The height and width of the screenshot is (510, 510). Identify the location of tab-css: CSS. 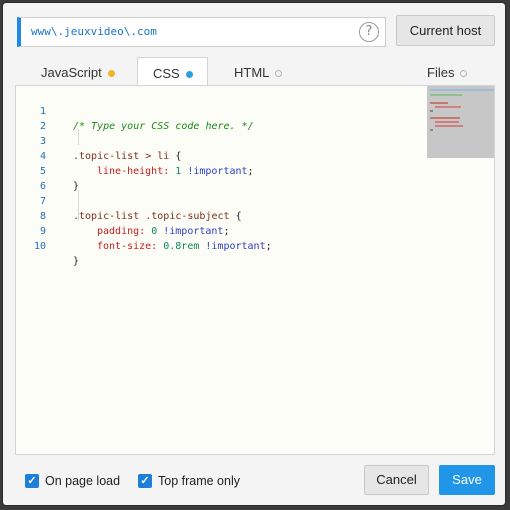
(172, 72).